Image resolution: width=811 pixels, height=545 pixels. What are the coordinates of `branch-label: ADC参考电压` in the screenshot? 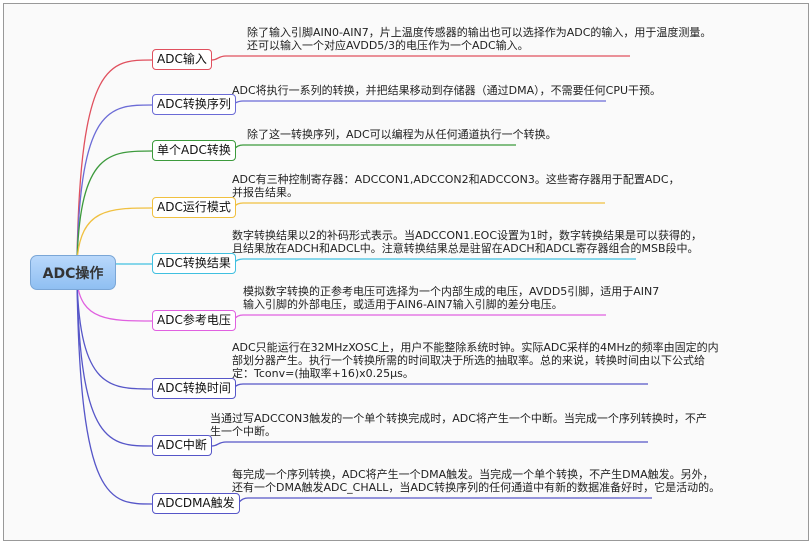 It's located at (194, 320).